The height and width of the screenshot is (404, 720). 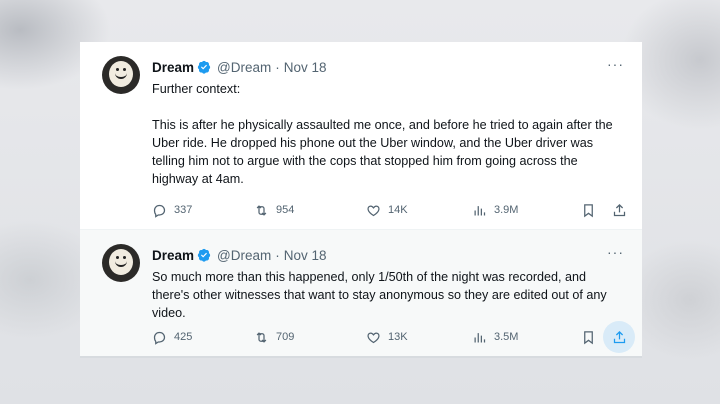 I want to click on reply-count: 337, so click(x=183, y=210).